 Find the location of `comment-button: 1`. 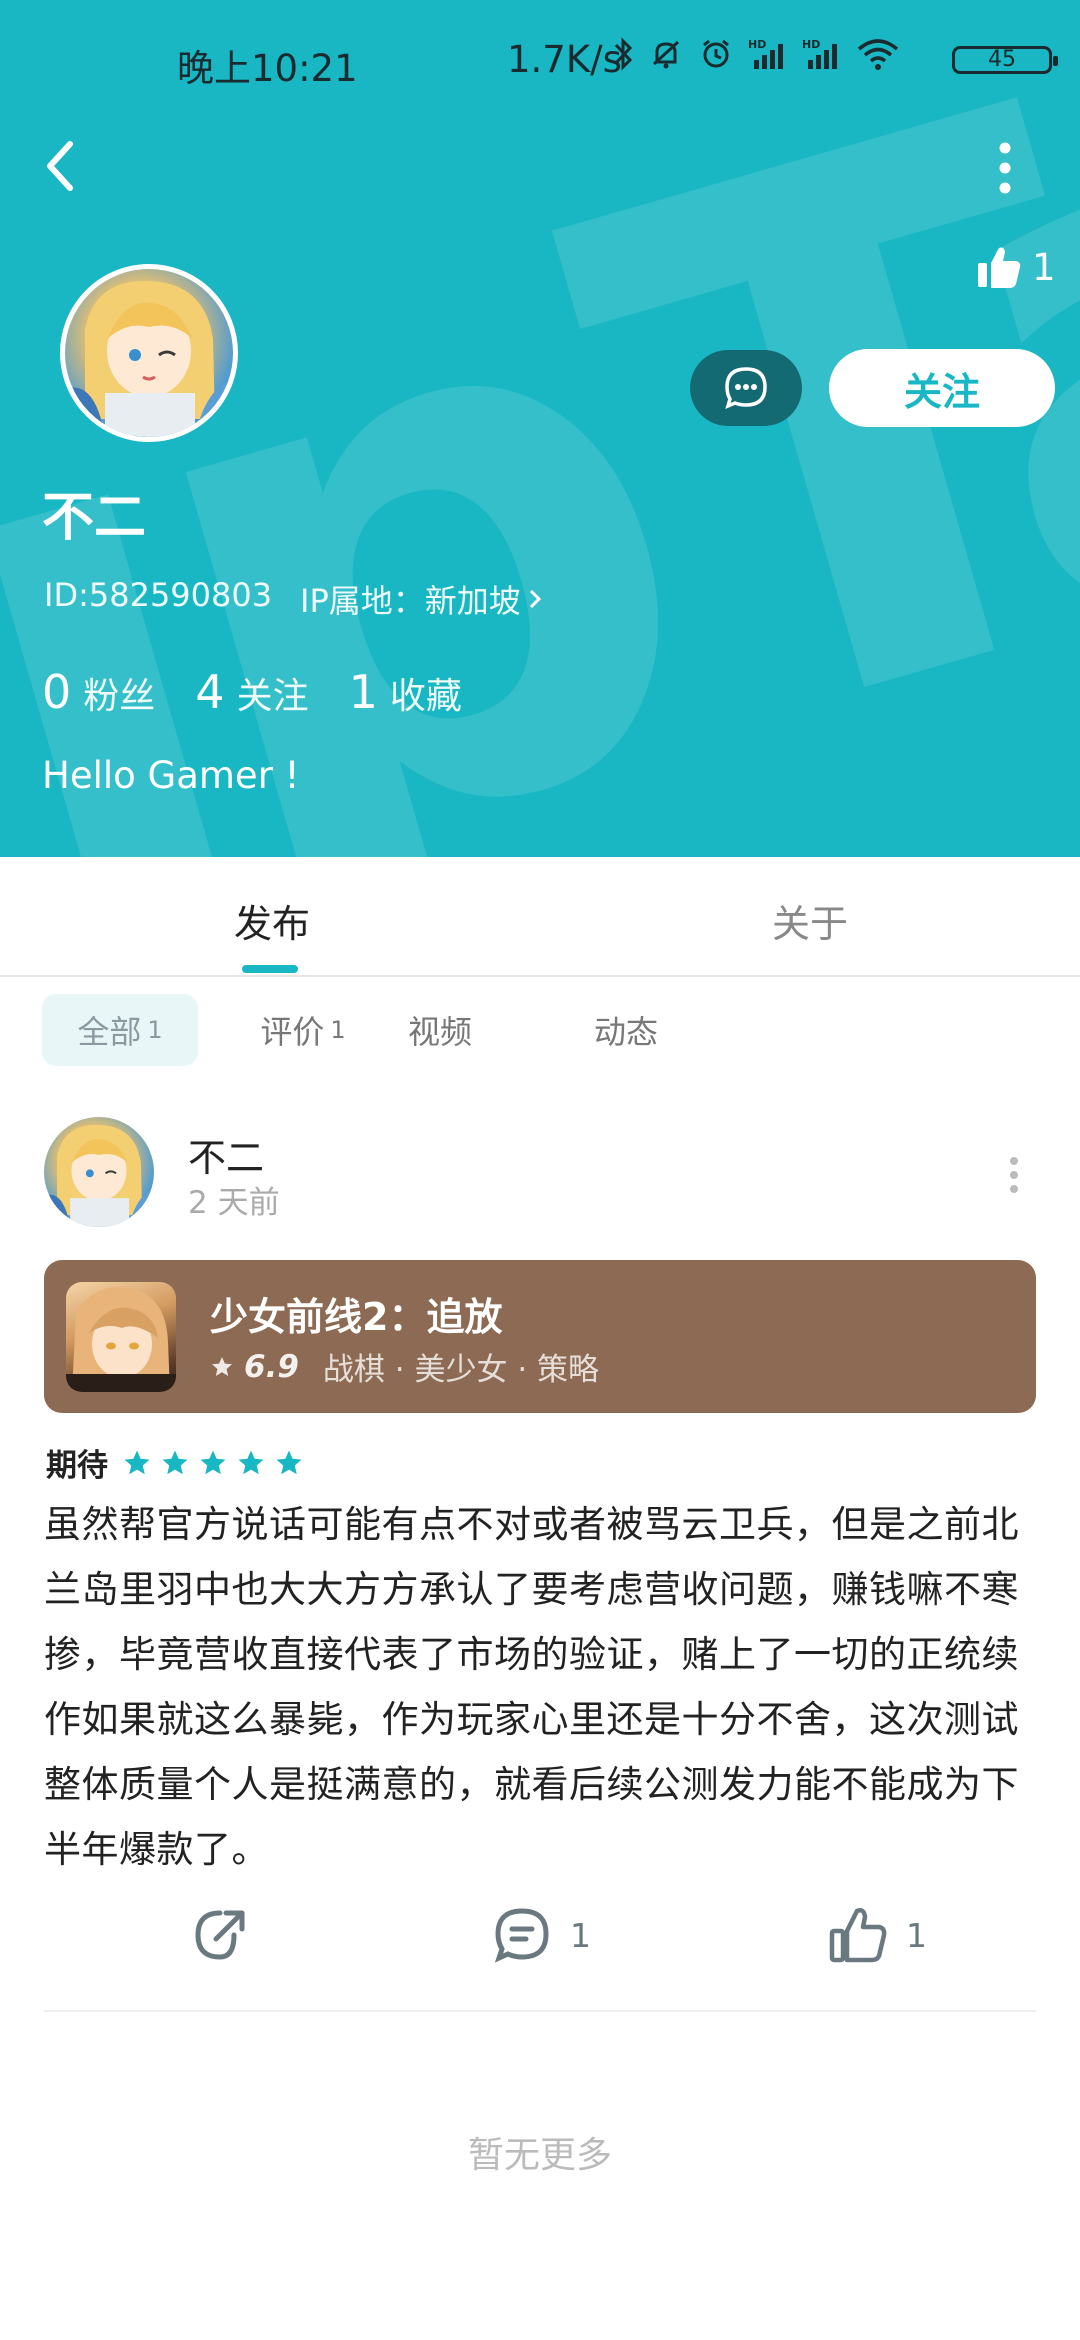

comment-button: 1 is located at coordinates (541, 1935).